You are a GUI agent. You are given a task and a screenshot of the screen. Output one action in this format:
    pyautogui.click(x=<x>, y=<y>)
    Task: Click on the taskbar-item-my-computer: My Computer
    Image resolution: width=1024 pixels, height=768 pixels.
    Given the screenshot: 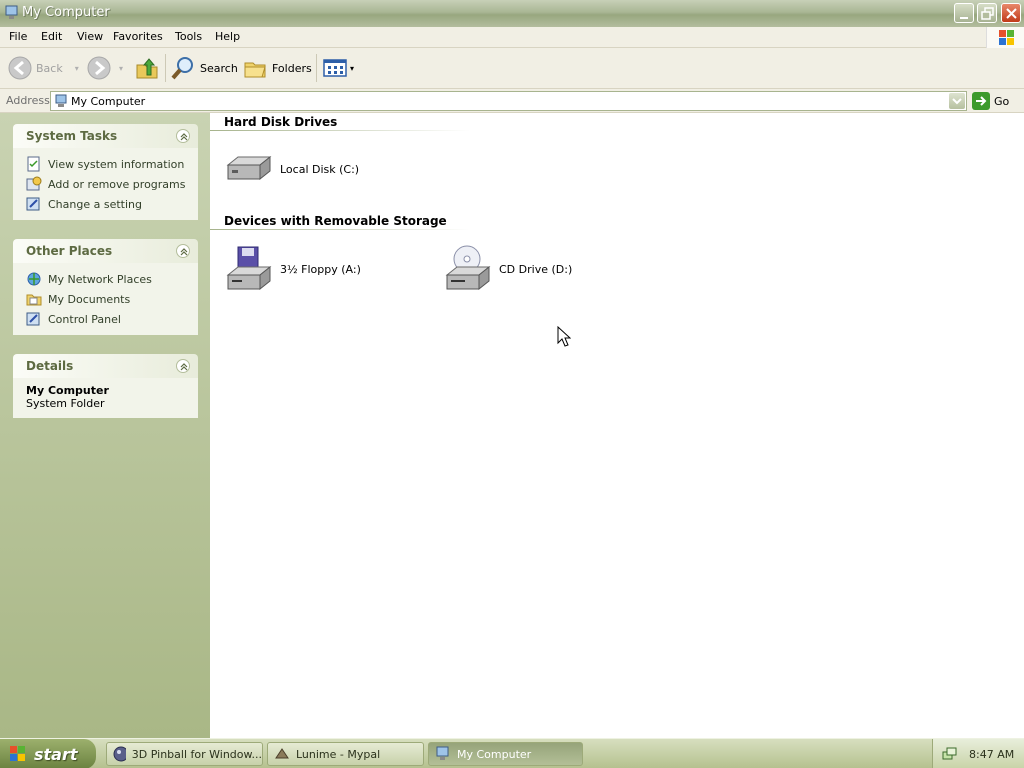 What is the action you would take?
    pyautogui.click(x=505, y=754)
    